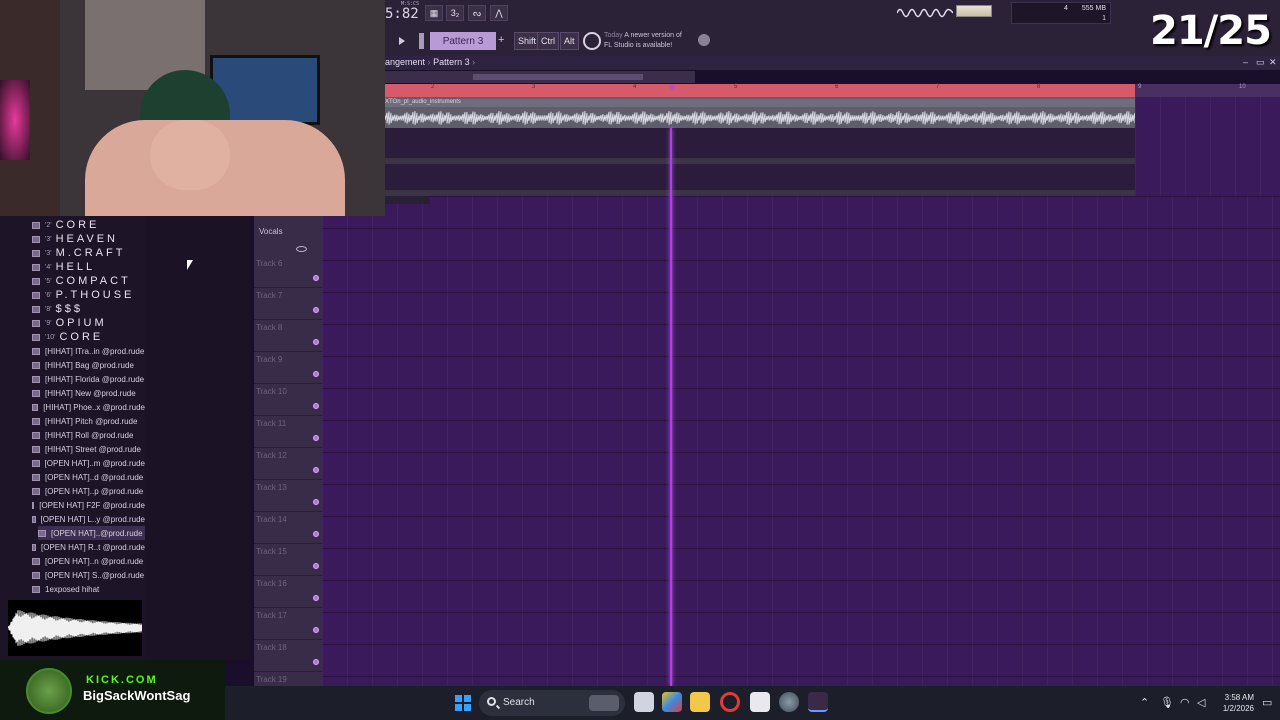 The image size is (1280, 720). What do you see at coordinates (288, 624) in the screenshot?
I see `track-header: Track 17` at bounding box center [288, 624].